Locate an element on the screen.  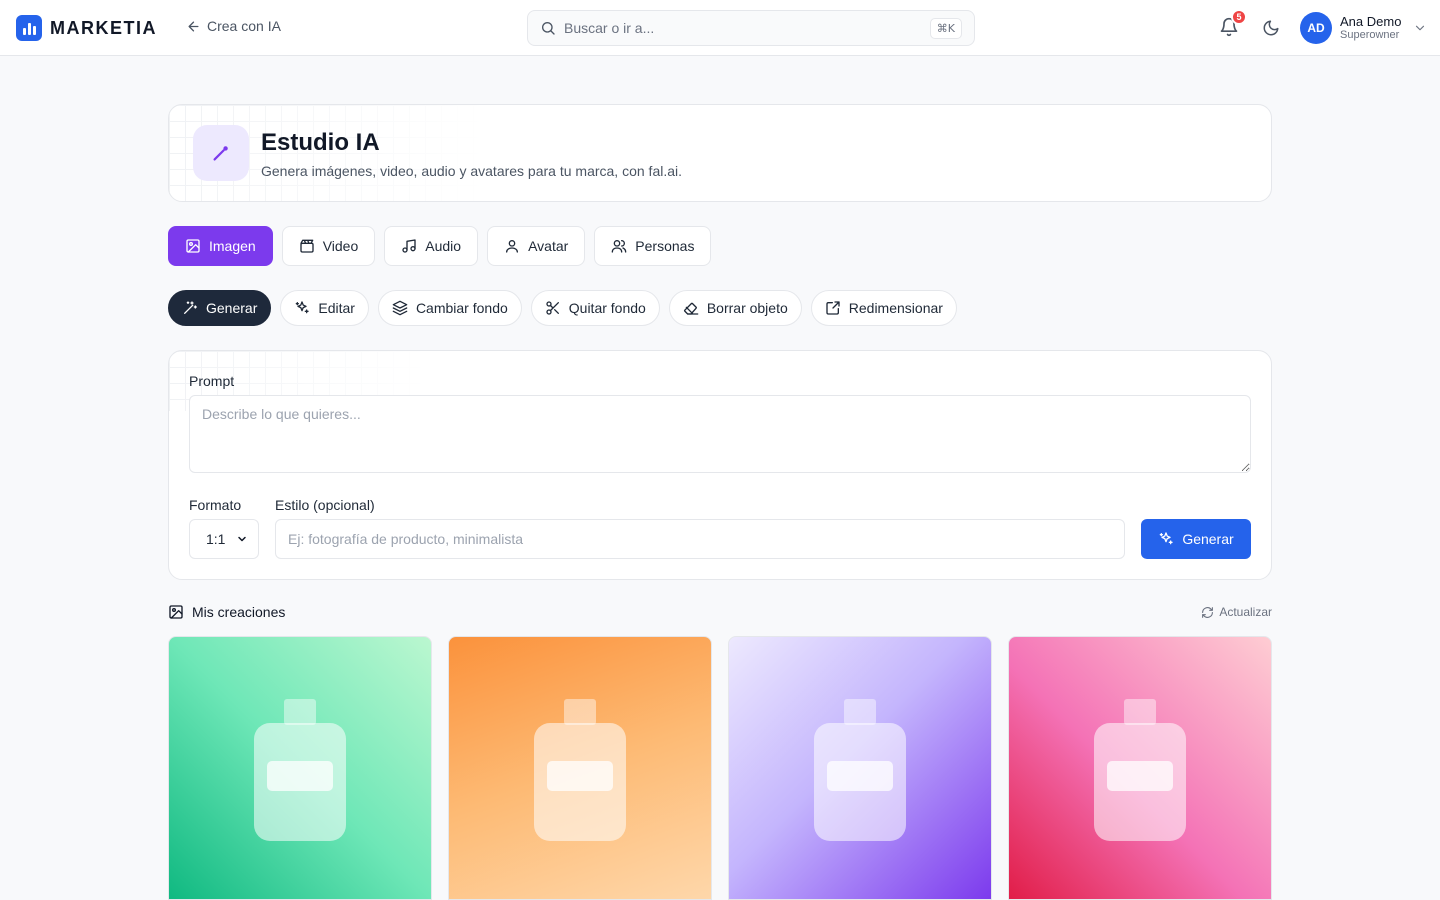
tool-label: Generar is located at coordinates (232, 308).